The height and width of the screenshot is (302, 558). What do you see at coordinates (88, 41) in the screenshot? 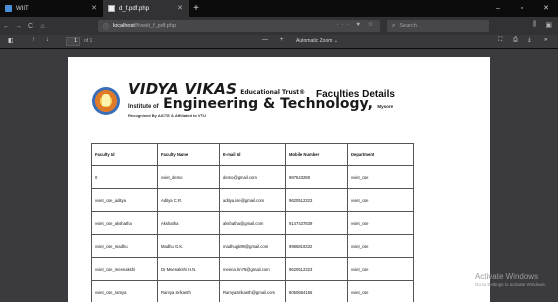
I see `page-count: of 1` at bounding box center [88, 41].